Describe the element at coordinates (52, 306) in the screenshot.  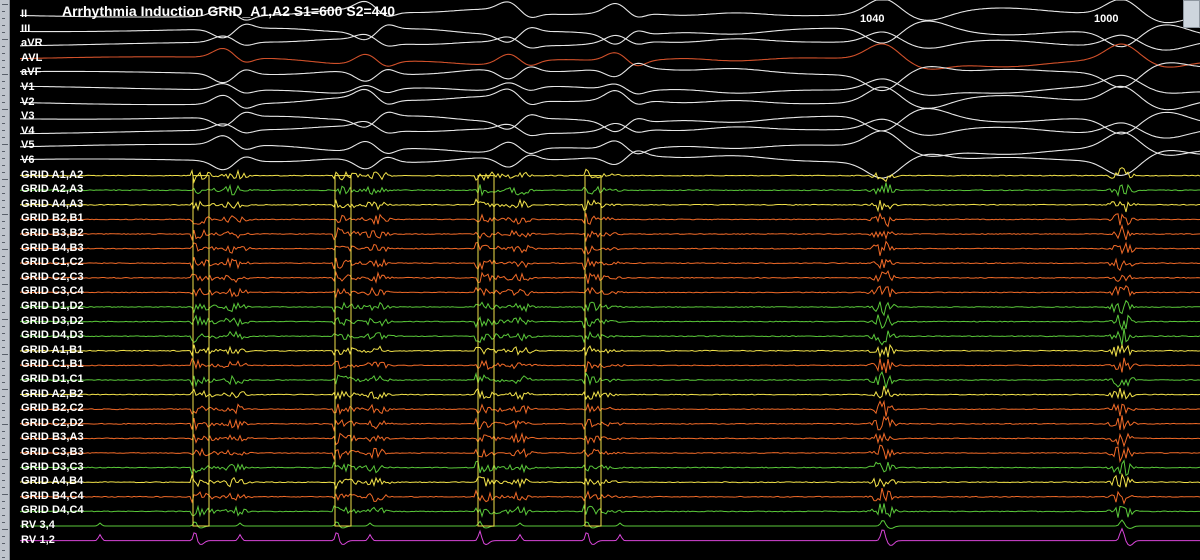
I see `lead-label: GRID D1,D2` at that location.